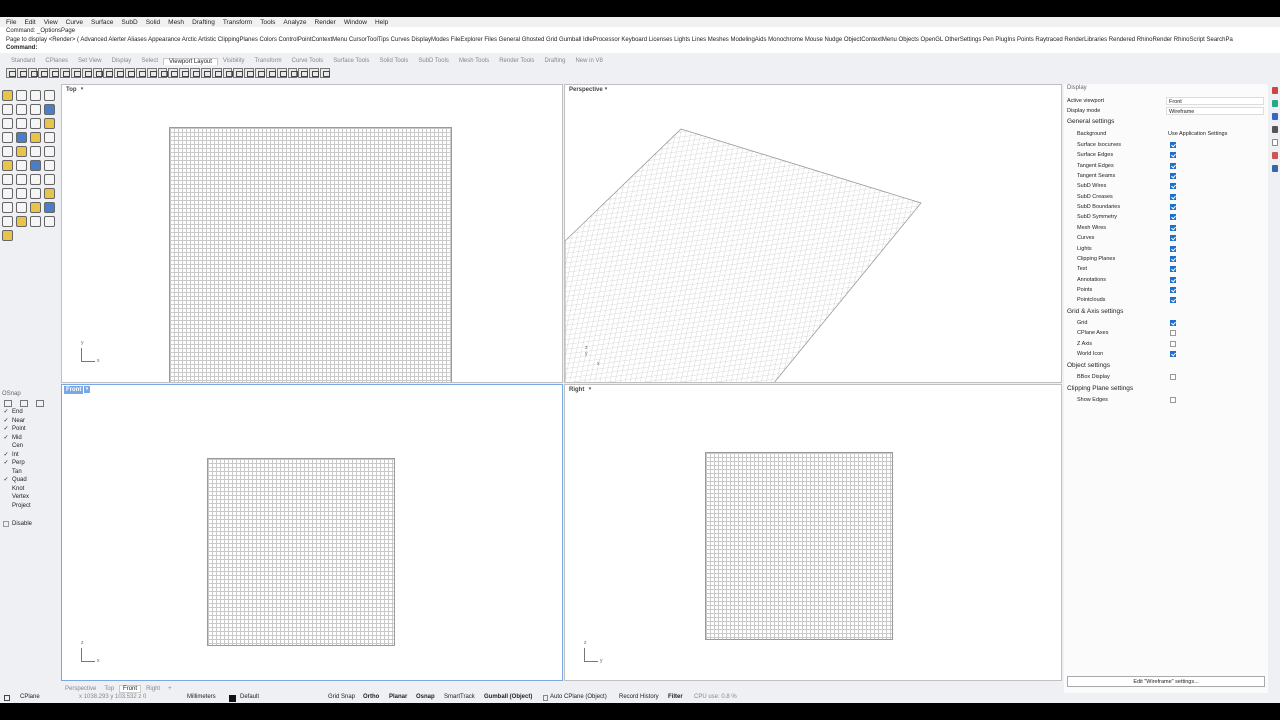 The image size is (1280, 720). Describe the element at coordinates (1274, 142) in the screenshot. I see `document-icon` at that location.